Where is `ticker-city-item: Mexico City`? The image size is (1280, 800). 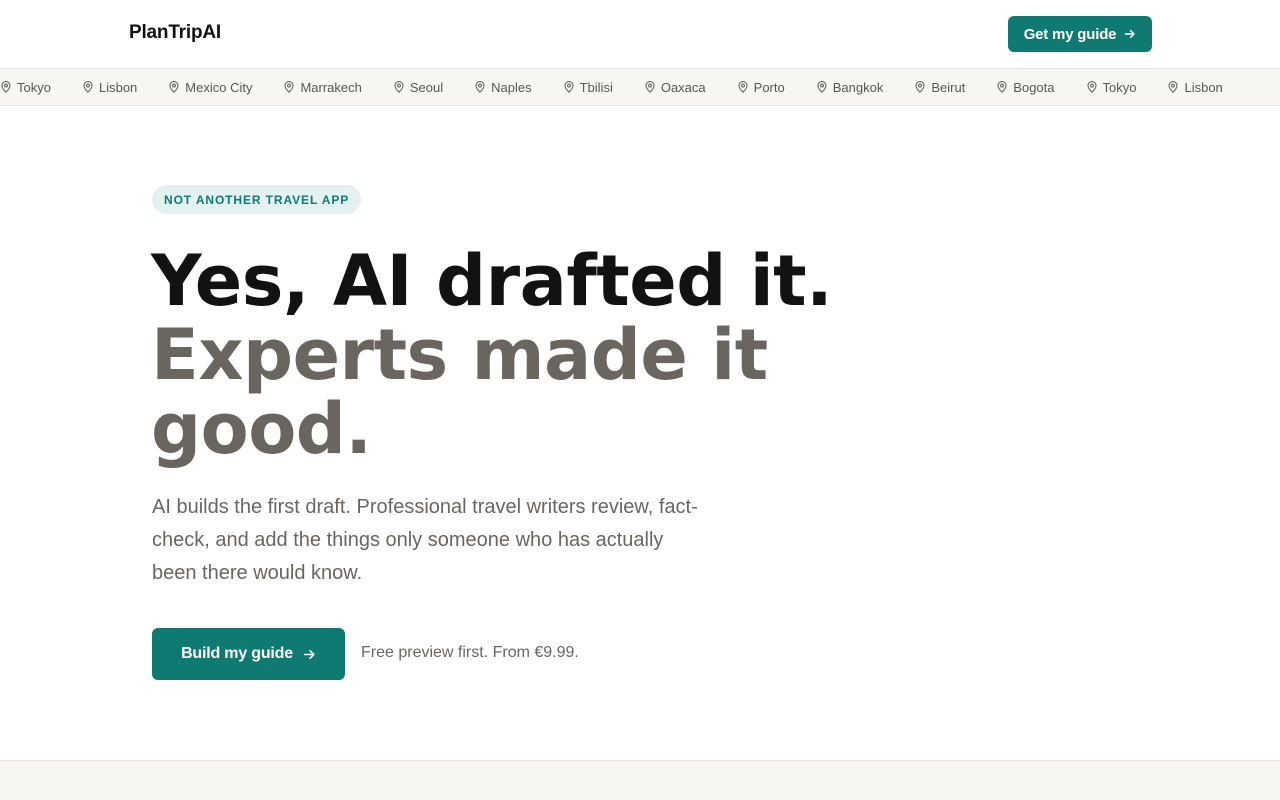 ticker-city-item: Mexico City is located at coordinates (210, 87).